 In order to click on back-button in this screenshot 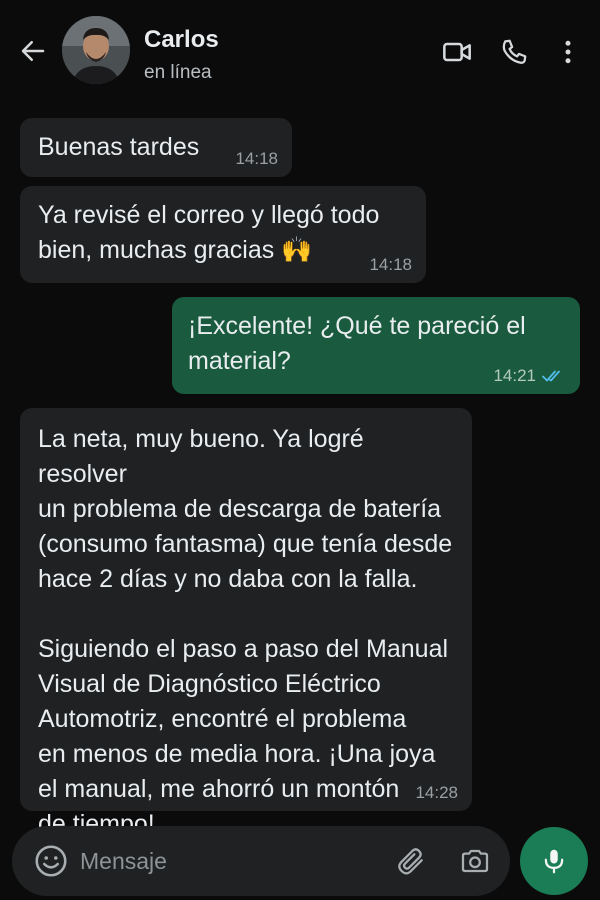, I will do `click(33, 51)`.